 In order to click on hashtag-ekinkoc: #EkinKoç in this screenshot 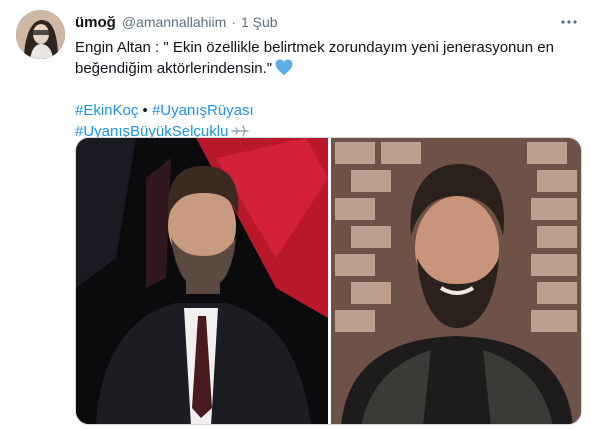, I will do `click(106, 110)`.